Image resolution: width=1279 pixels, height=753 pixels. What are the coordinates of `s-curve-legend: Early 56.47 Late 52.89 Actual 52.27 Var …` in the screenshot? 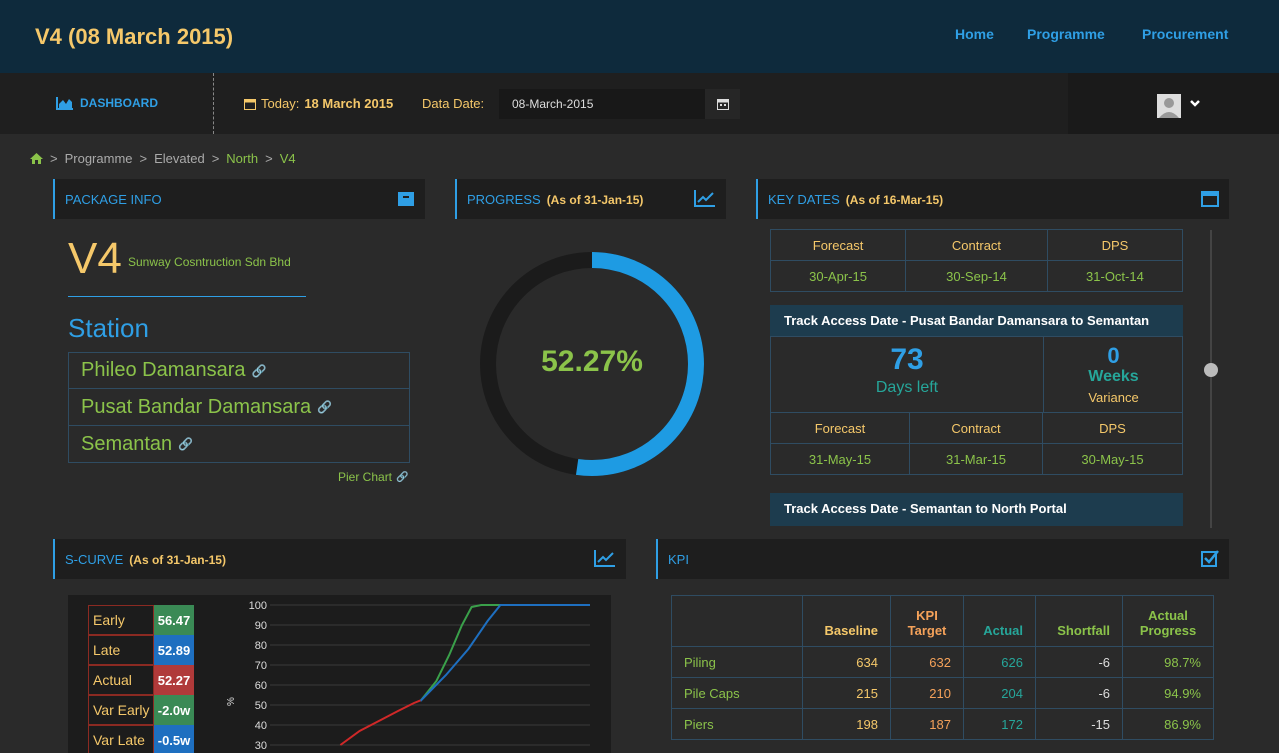 It's located at (141, 679).